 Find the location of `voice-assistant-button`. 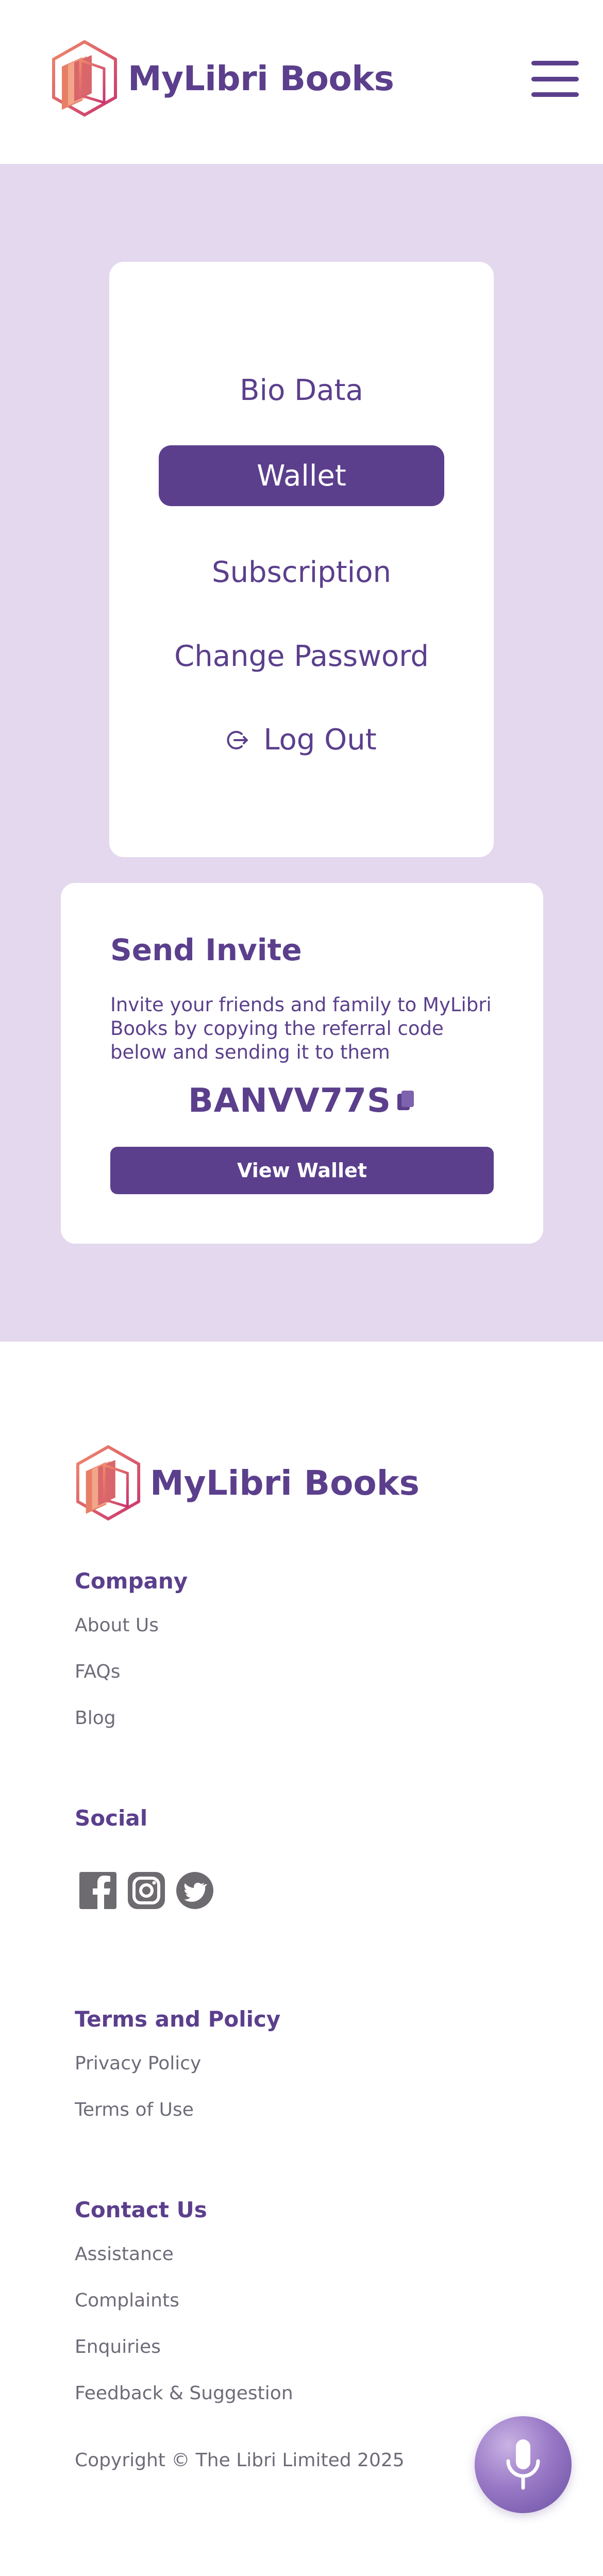

voice-assistant-button is located at coordinates (523, 2464).